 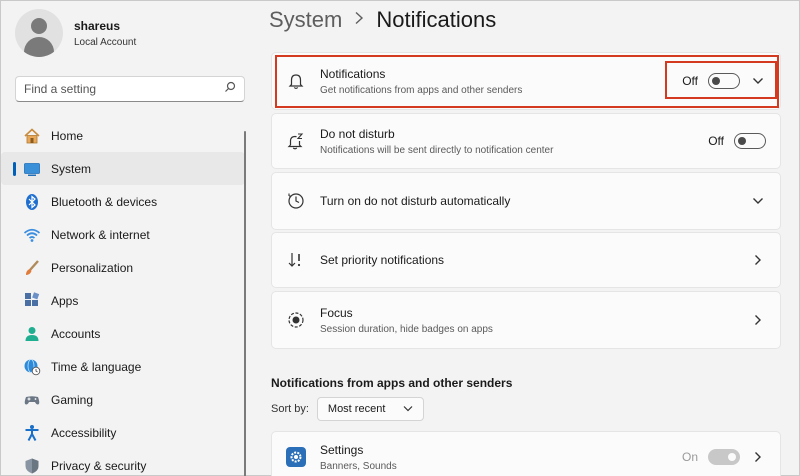 What do you see at coordinates (356, 409) in the screenshot?
I see `sort-value: Most recent` at bounding box center [356, 409].